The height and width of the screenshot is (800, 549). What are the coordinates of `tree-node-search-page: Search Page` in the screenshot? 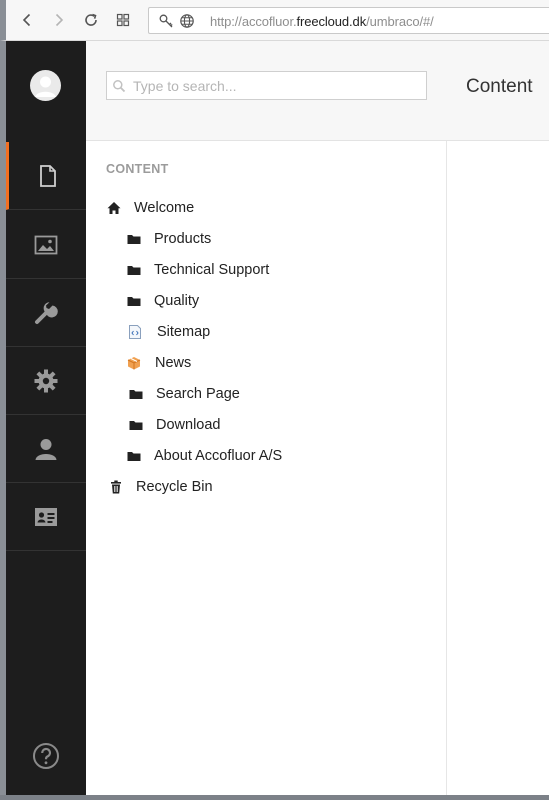 It's located at (184, 394).